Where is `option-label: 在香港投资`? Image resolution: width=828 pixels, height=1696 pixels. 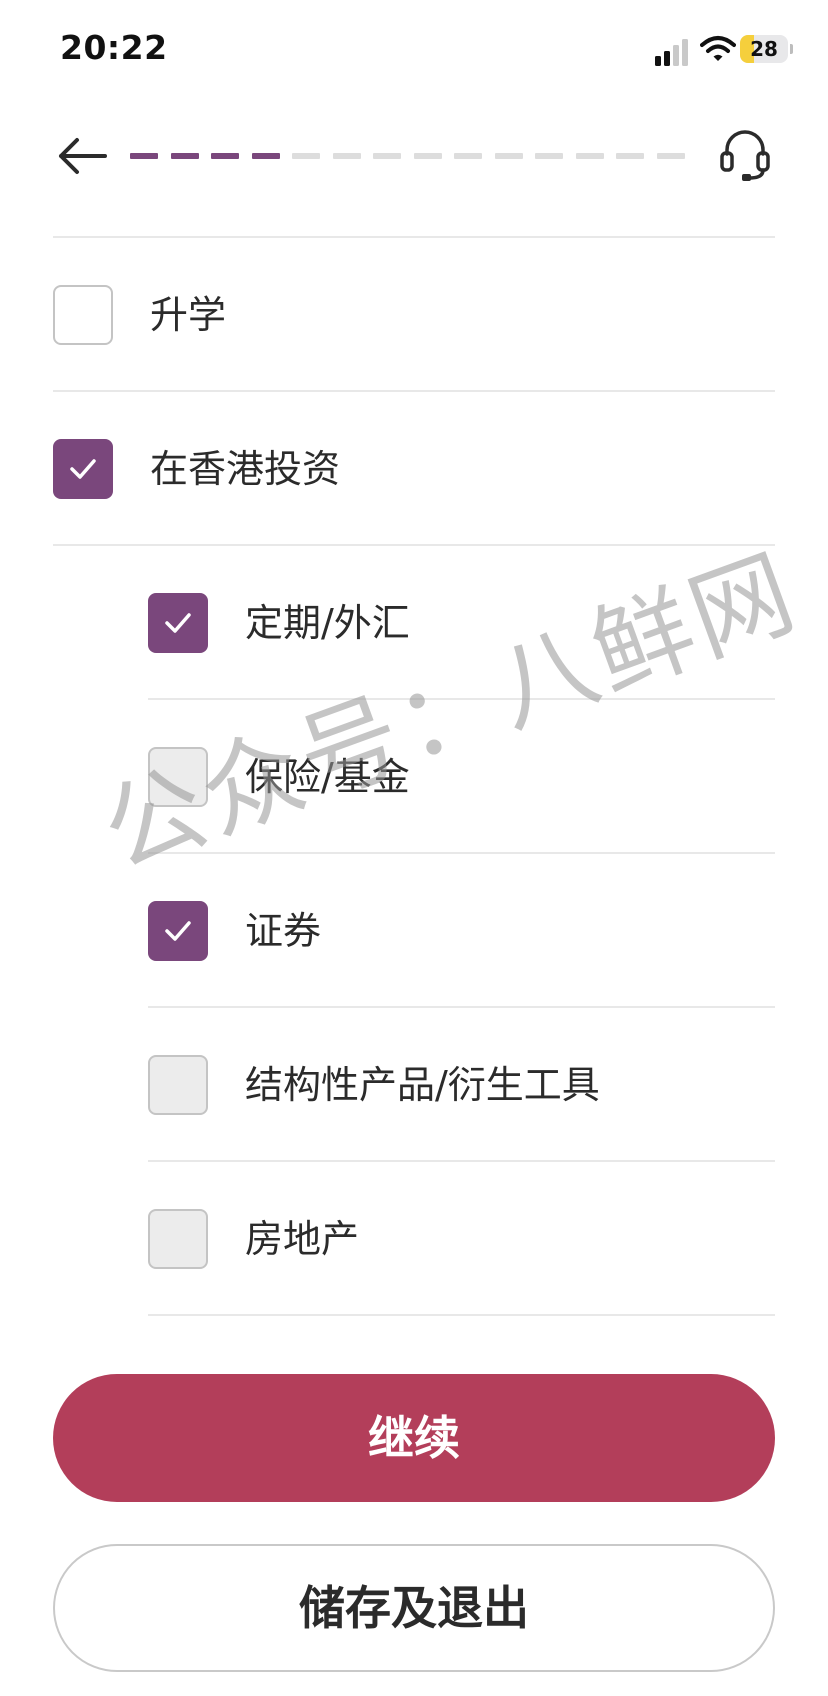
option-label: 在香港投资 is located at coordinates (245, 469).